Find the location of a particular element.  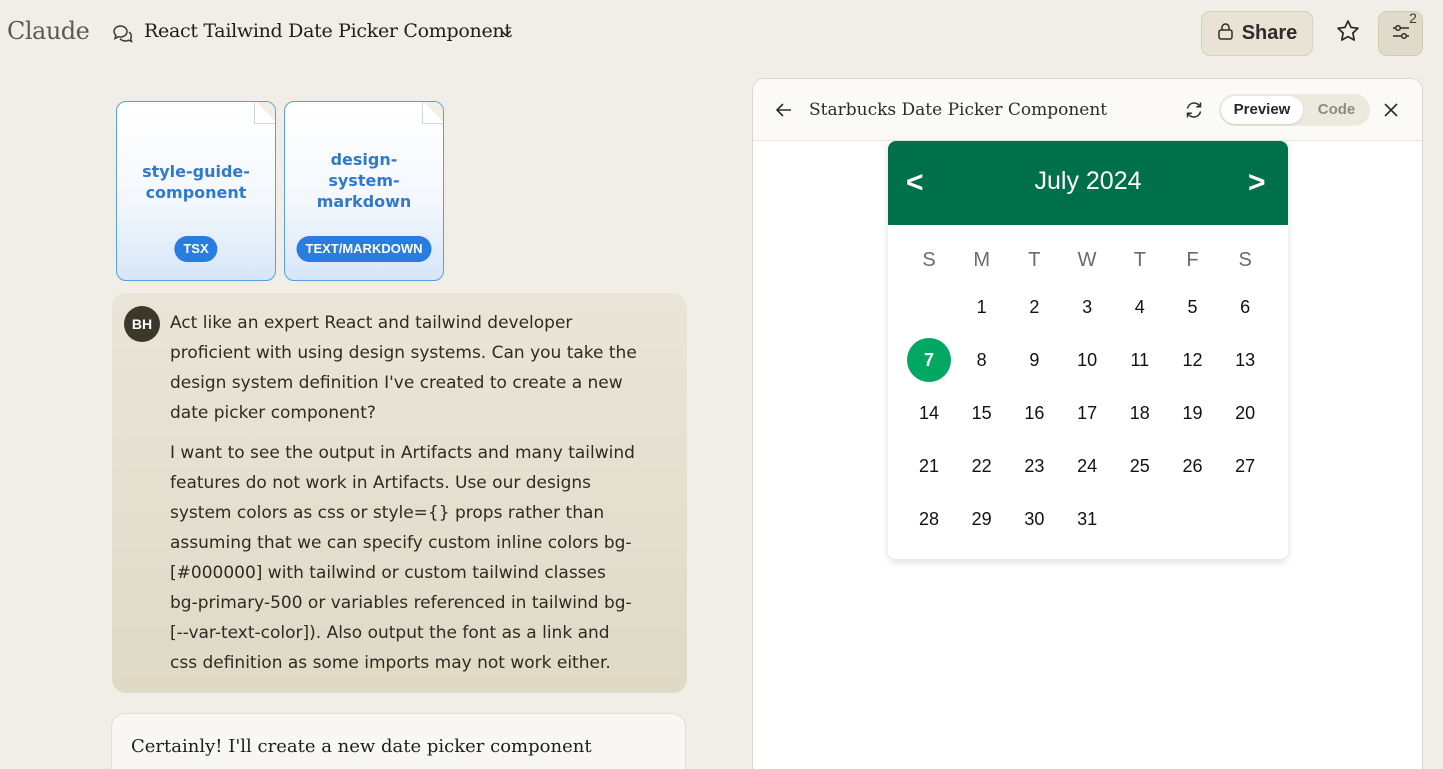

avatar: BH is located at coordinates (142, 324).